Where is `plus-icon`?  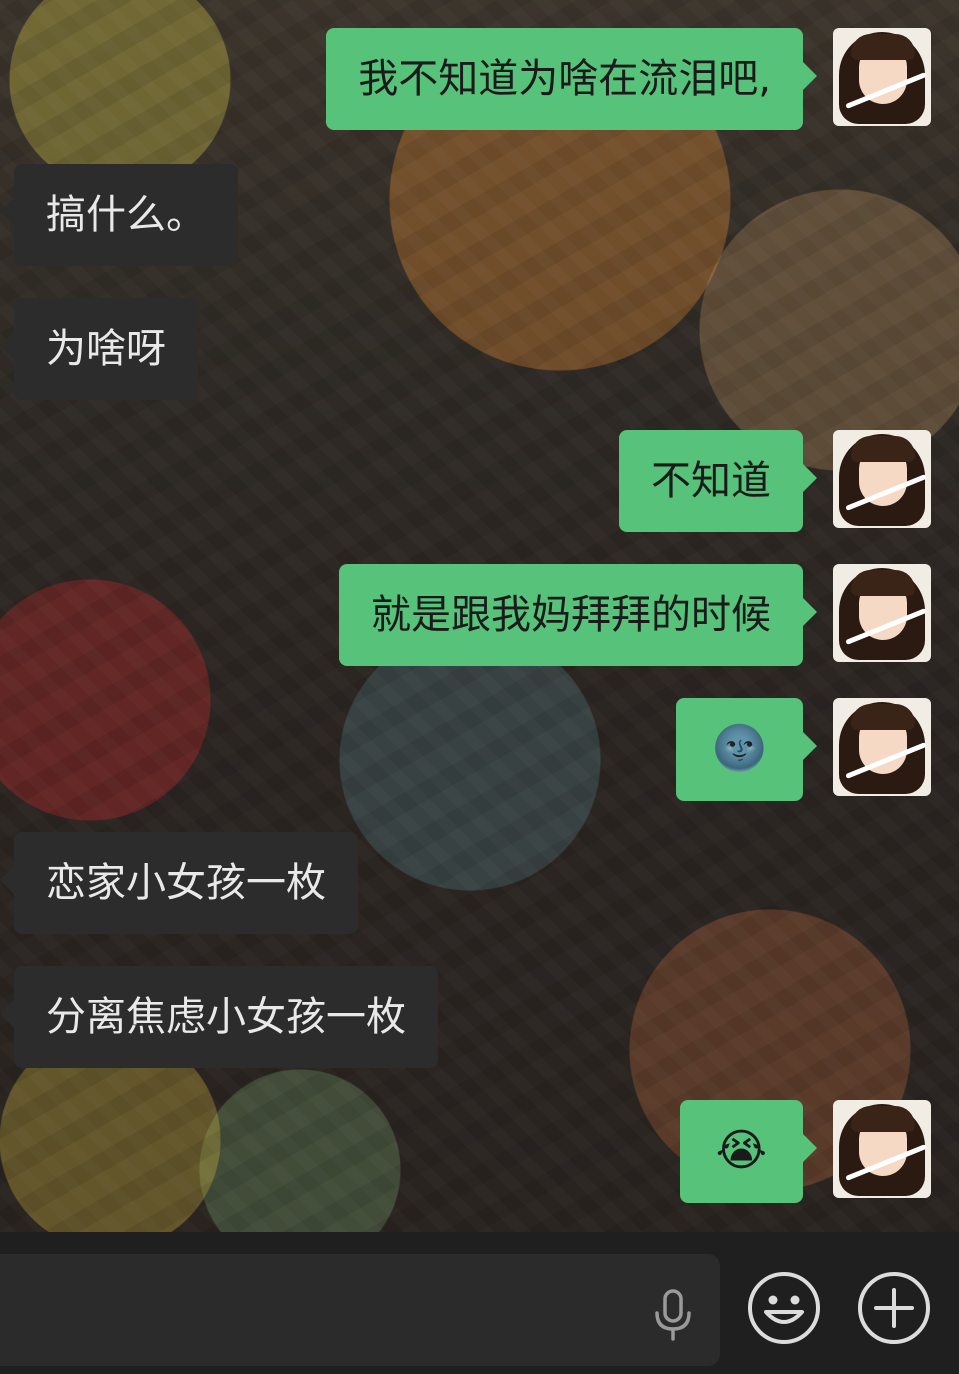 plus-icon is located at coordinates (894, 1308).